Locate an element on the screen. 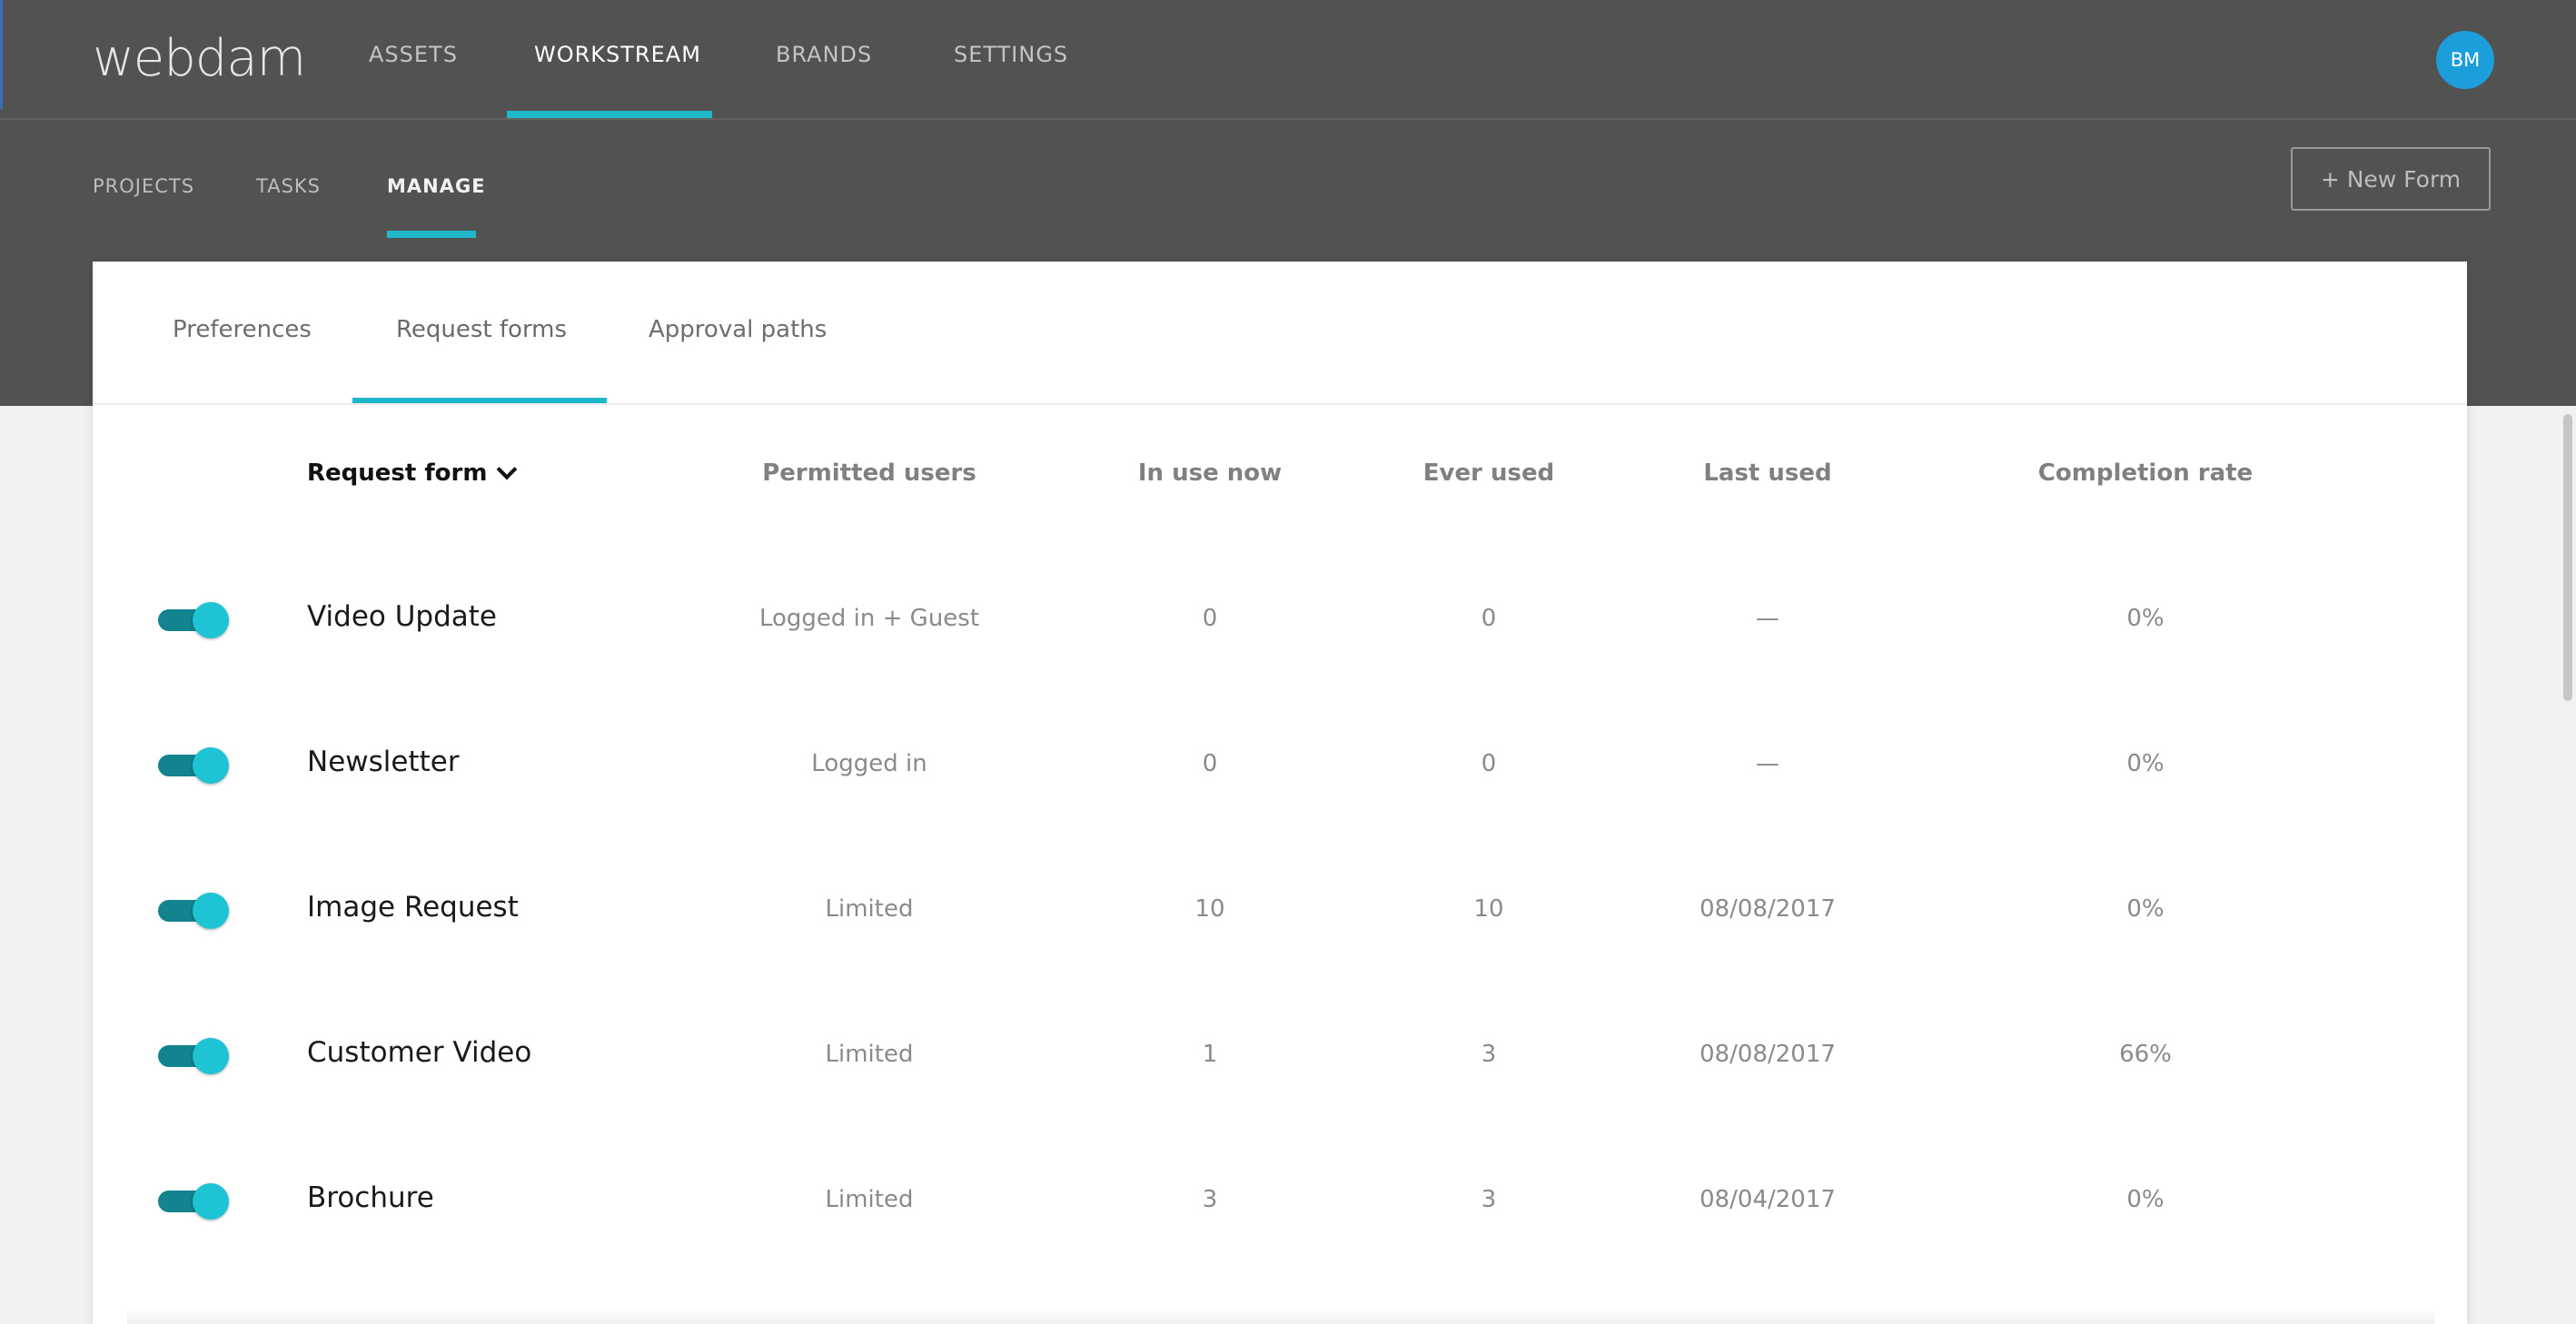 Image resolution: width=2576 pixels, height=1324 pixels. tabs-divider is located at coordinates (1280, 404).